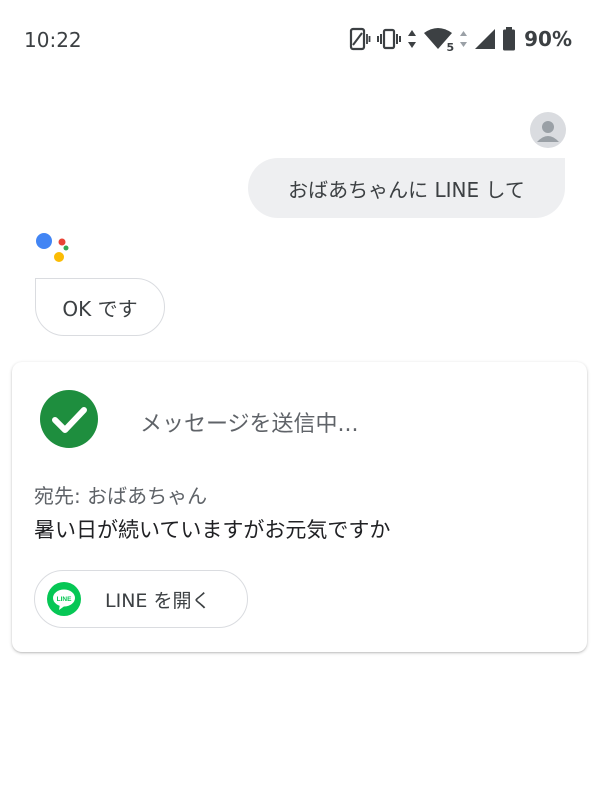  Describe the element at coordinates (450, 47) in the screenshot. I see `network-badge: 5` at that location.